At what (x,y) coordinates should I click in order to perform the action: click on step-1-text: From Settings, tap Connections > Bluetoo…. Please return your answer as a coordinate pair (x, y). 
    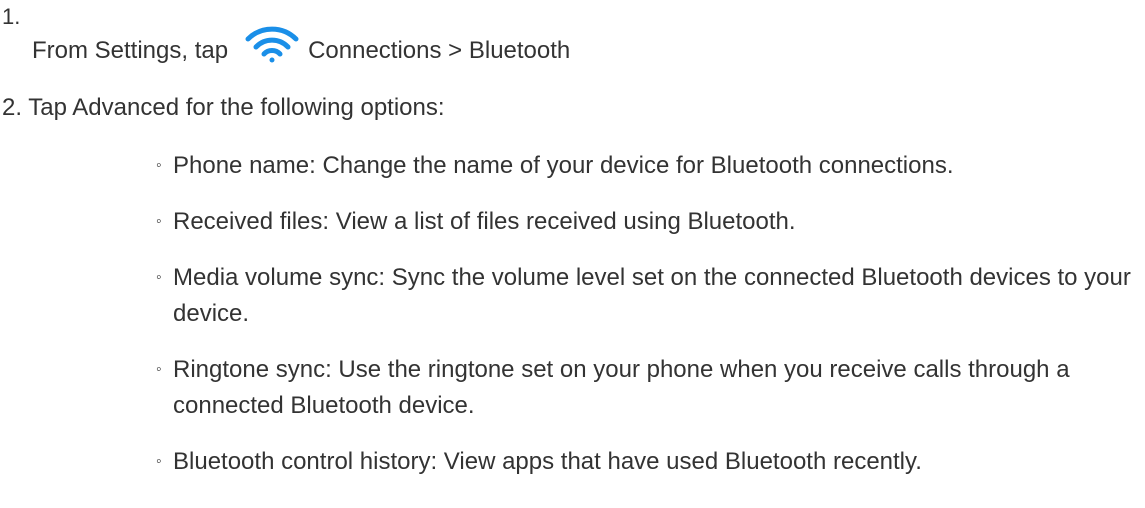
    Looking at the image, I should click on (301, 47).